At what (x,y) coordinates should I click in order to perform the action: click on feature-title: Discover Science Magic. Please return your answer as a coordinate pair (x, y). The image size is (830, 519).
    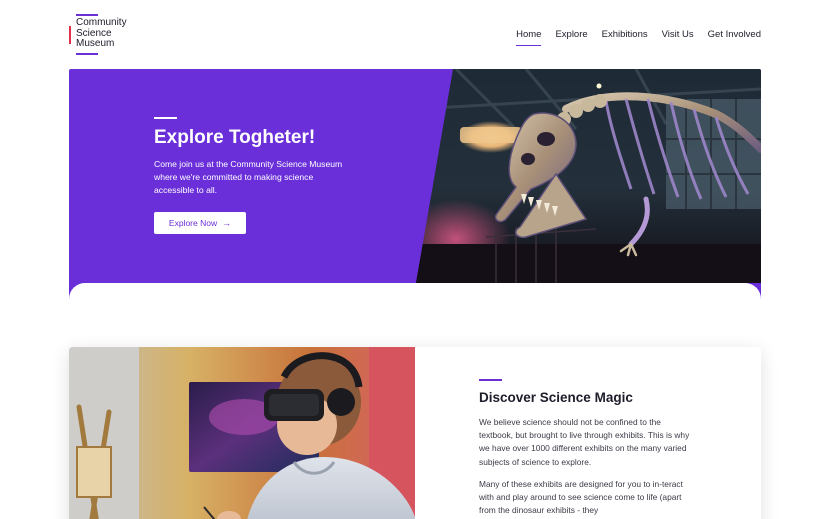
    Looking at the image, I should click on (556, 397).